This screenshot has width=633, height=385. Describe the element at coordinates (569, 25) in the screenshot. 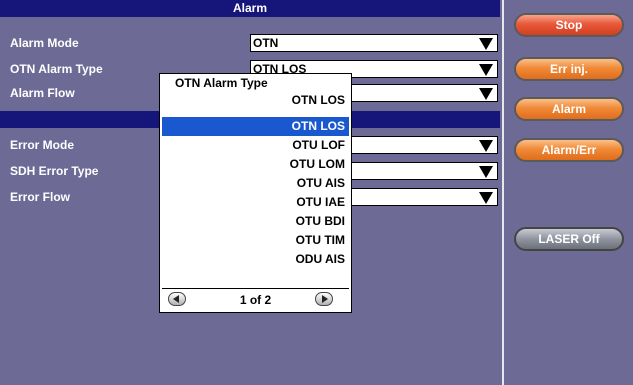

I see `stop-button: Stop` at that location.